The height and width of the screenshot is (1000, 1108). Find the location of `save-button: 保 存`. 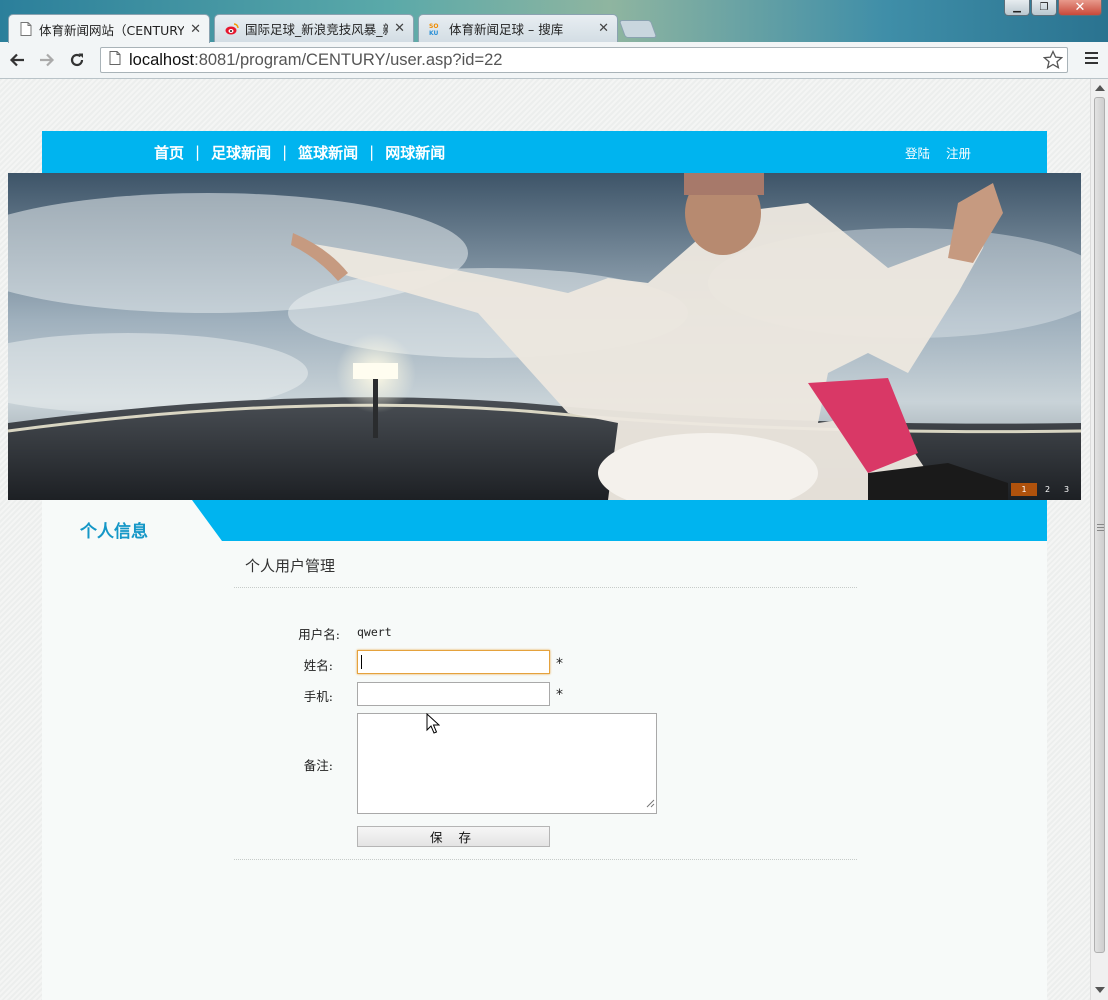

save-button: 保 存 is located at coordinates (453, 836).